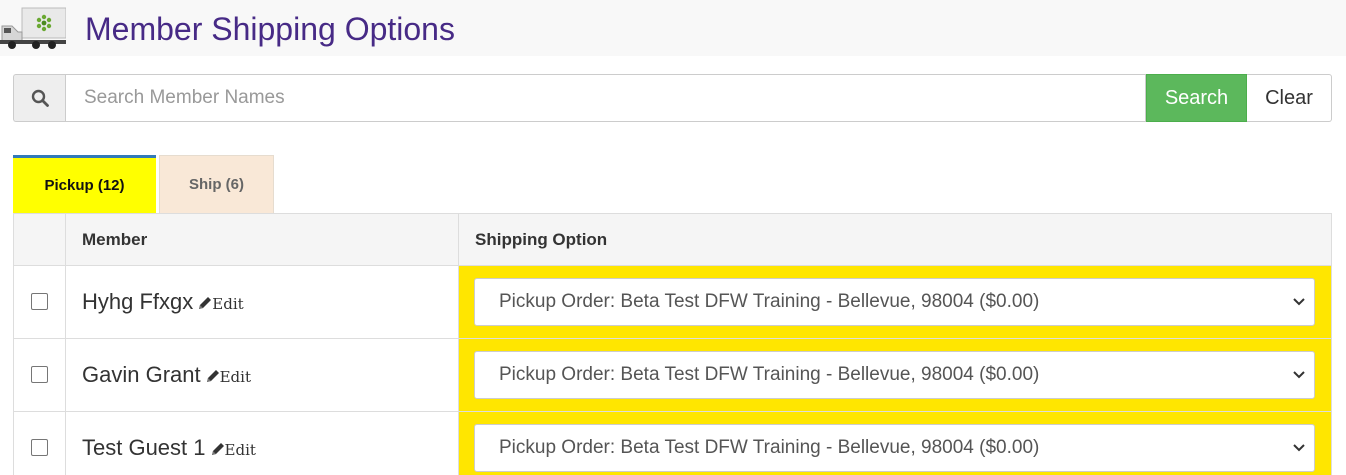  I want to click on member-cell: Gavin Grant Edit, so click(262, 375).